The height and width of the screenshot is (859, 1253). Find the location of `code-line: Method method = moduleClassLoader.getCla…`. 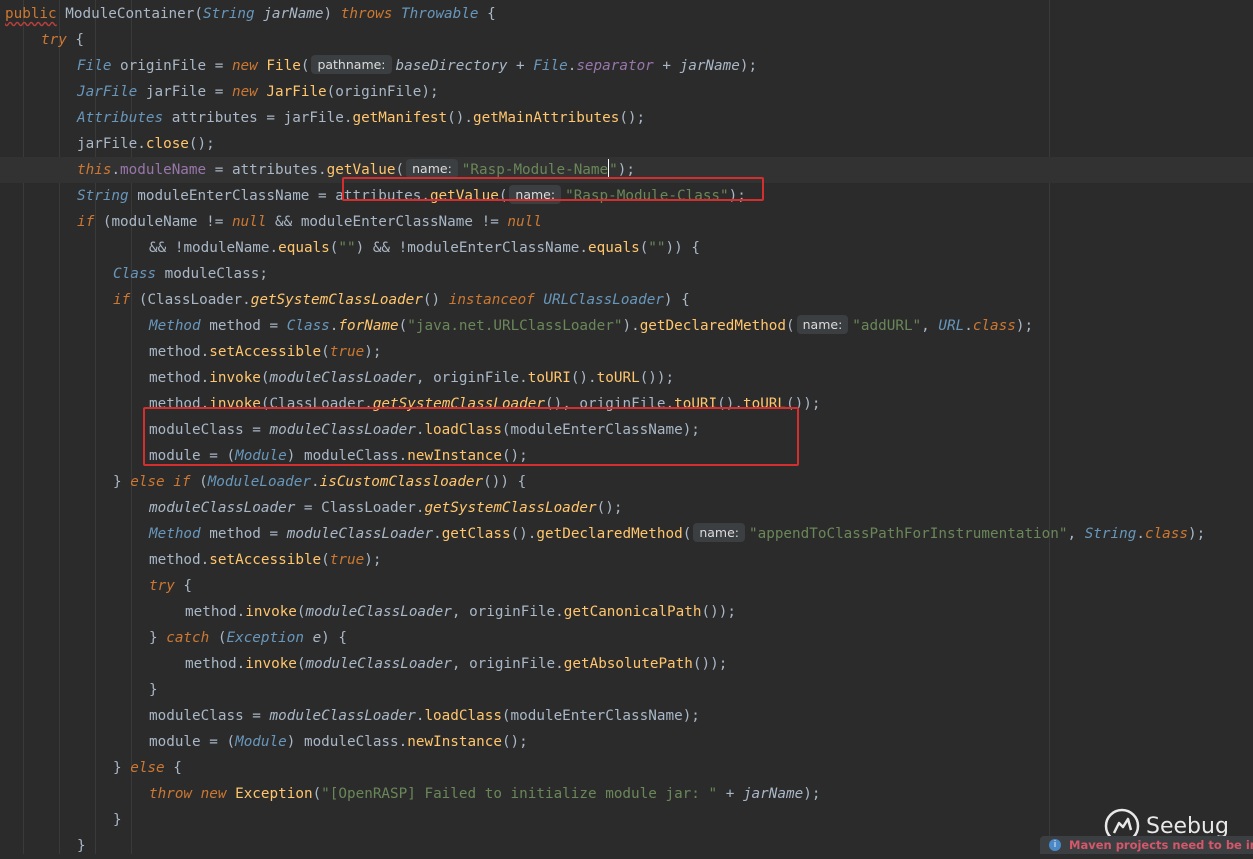

code-line: Method method = moduleClassLoader.getCla… is located at coordinates (626, 534).